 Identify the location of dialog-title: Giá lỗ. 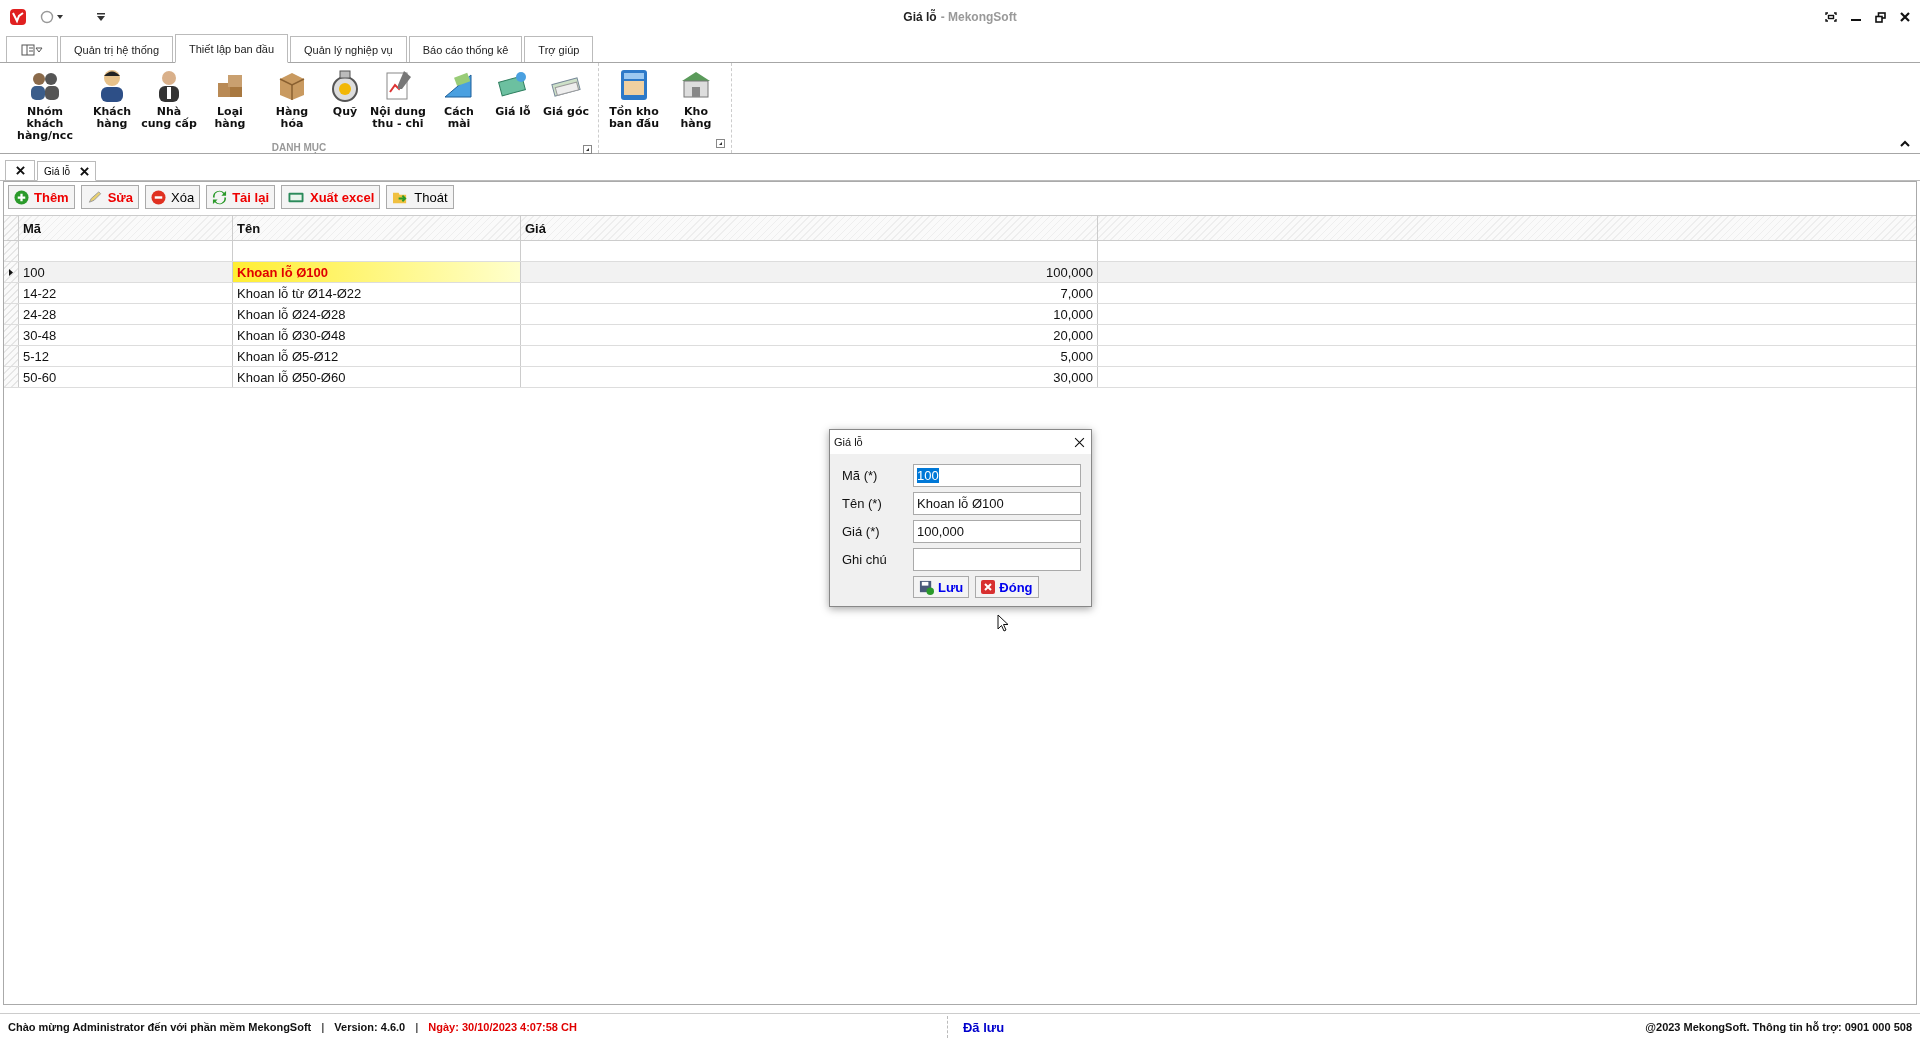
(848, 442).